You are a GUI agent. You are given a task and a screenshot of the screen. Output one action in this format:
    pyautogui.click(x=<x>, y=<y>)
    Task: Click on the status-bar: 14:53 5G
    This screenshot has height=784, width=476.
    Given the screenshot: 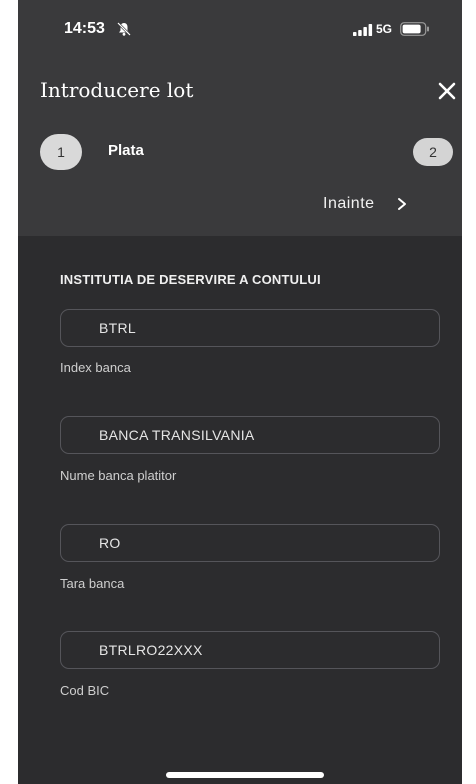 What is the action you would take?
    pyautogui.click(x=240, y=28)
    